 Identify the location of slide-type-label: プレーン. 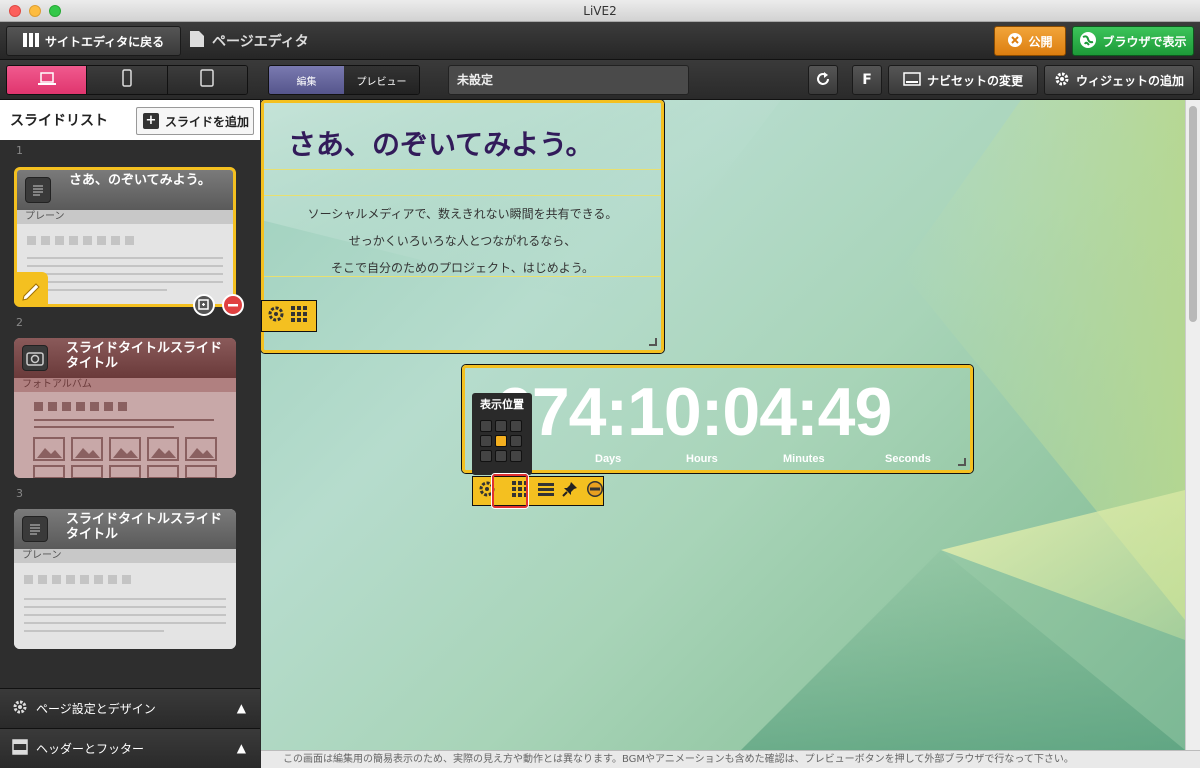
(125, 217).